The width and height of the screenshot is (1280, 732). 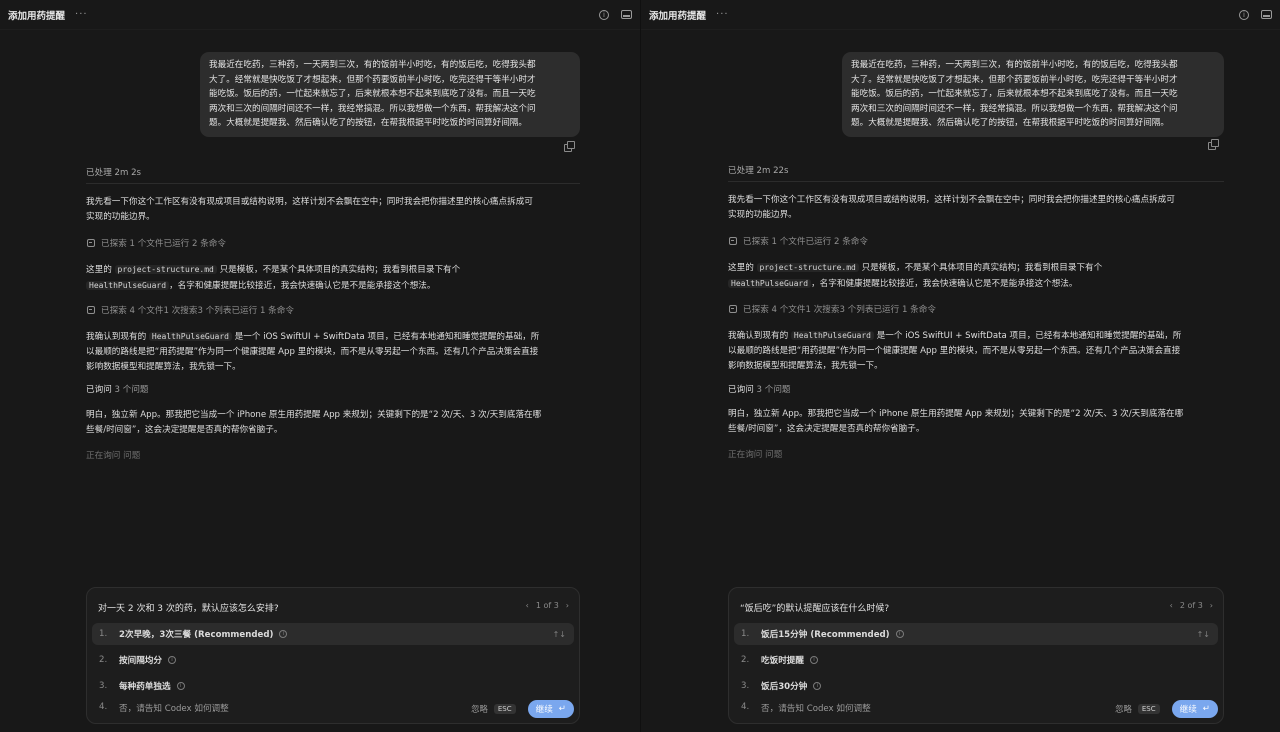 I want to click on text-span: ，名字和健康提醒比较接近，我会快速确认它是不是能承接这个想法。, so click(x=944, y=284).